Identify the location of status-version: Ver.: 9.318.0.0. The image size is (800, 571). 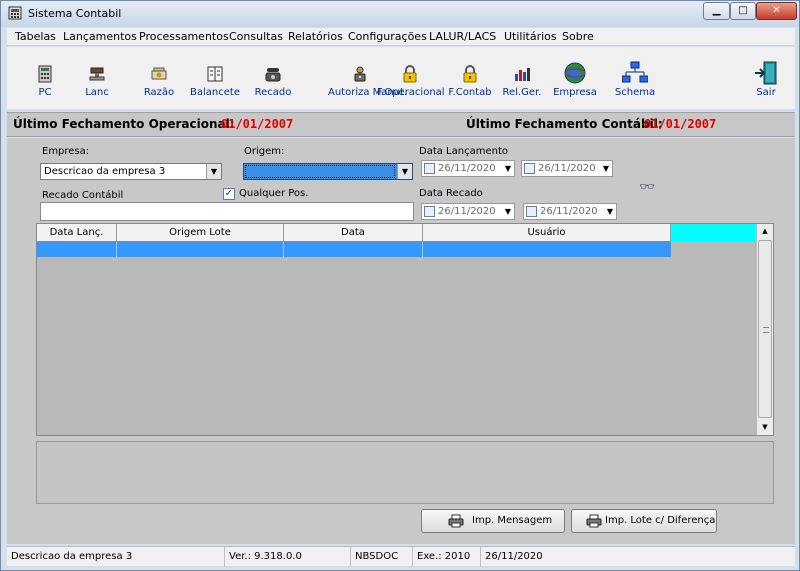
(288, 557).